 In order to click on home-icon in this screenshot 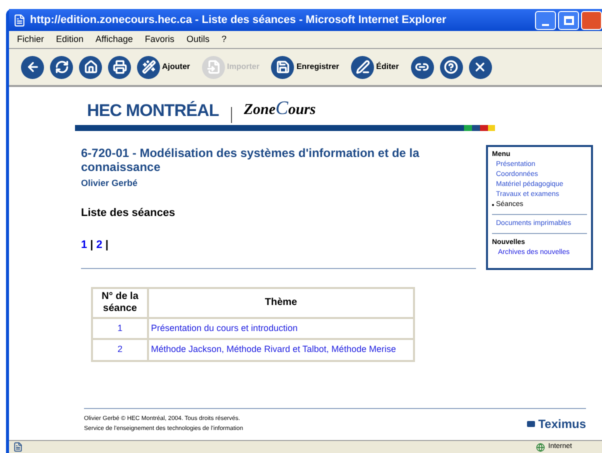, I will do `click(91, 67)`.